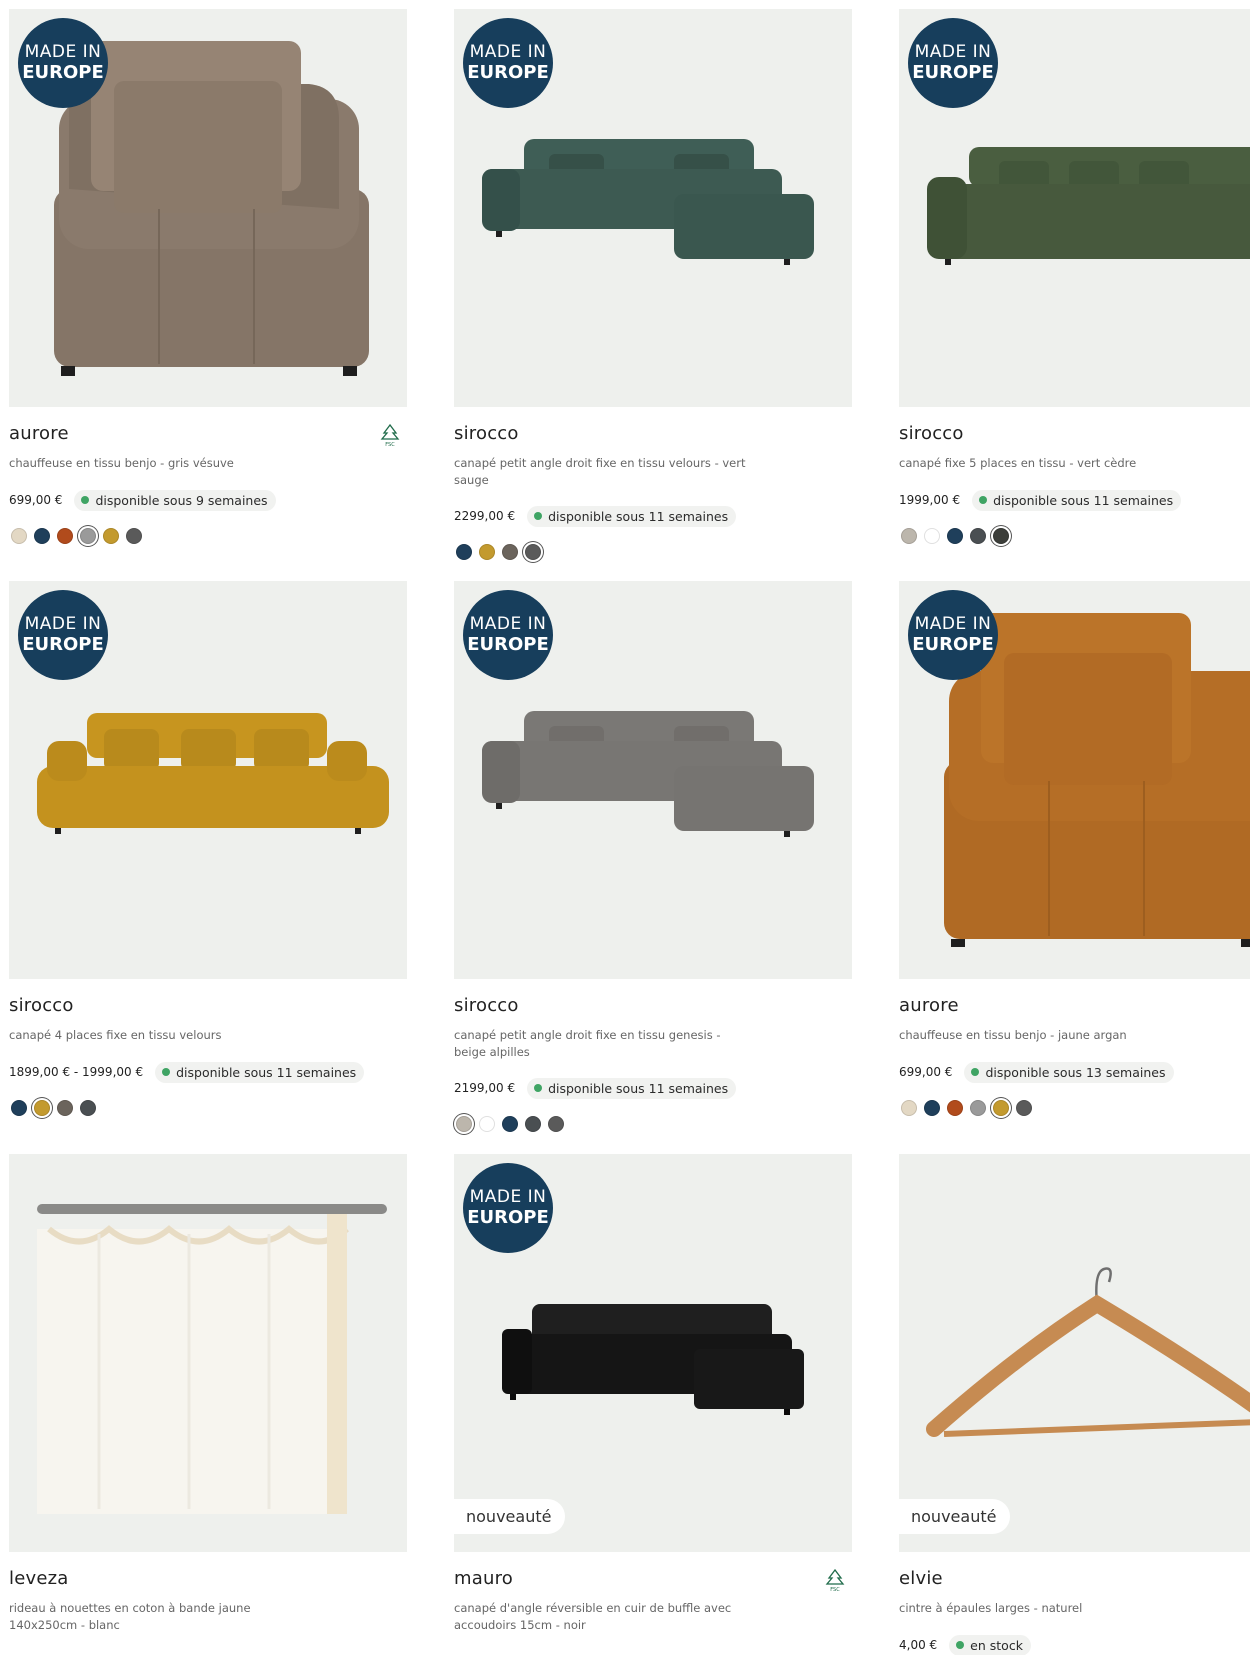 The image size is (1250, 1655). I want to click on product-title: elvie, so click(921, 1578).